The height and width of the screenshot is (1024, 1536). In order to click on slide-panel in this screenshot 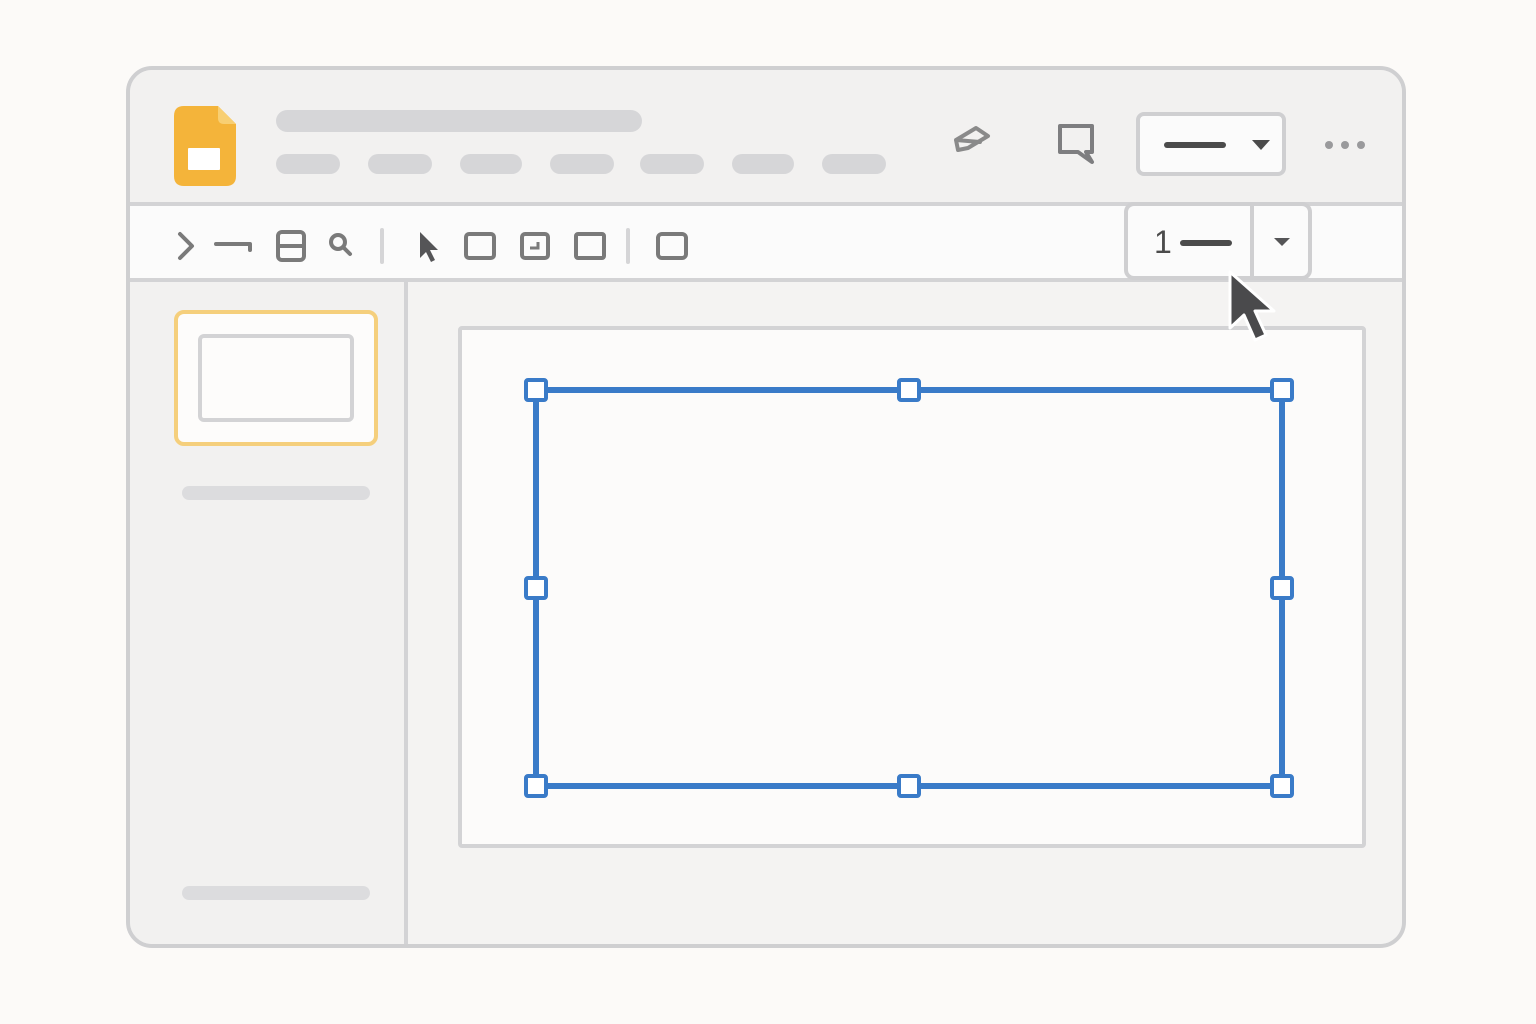, I will do `click(269, 613)`.